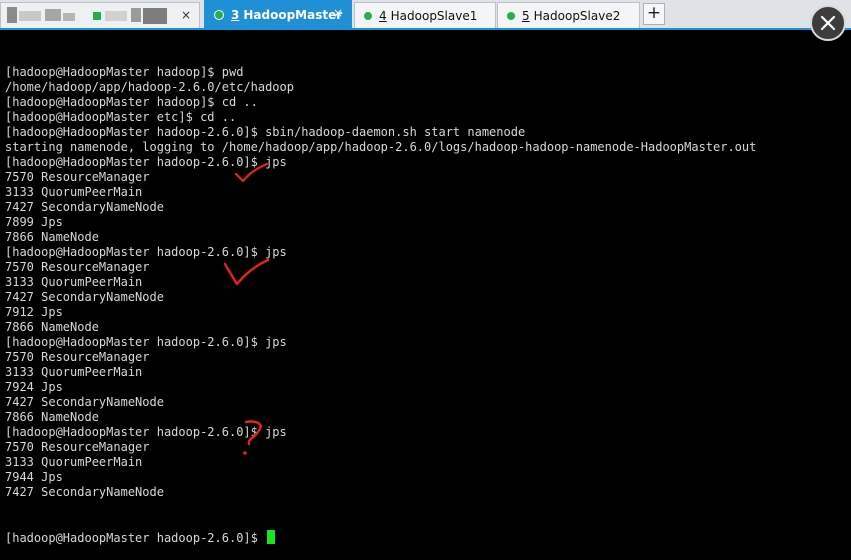 Image resolution: width=851 pixels, height=560 pixels. Describe the element at coordinates (235, 14) in the screenshot. I see `tab-number: 3` at that location.